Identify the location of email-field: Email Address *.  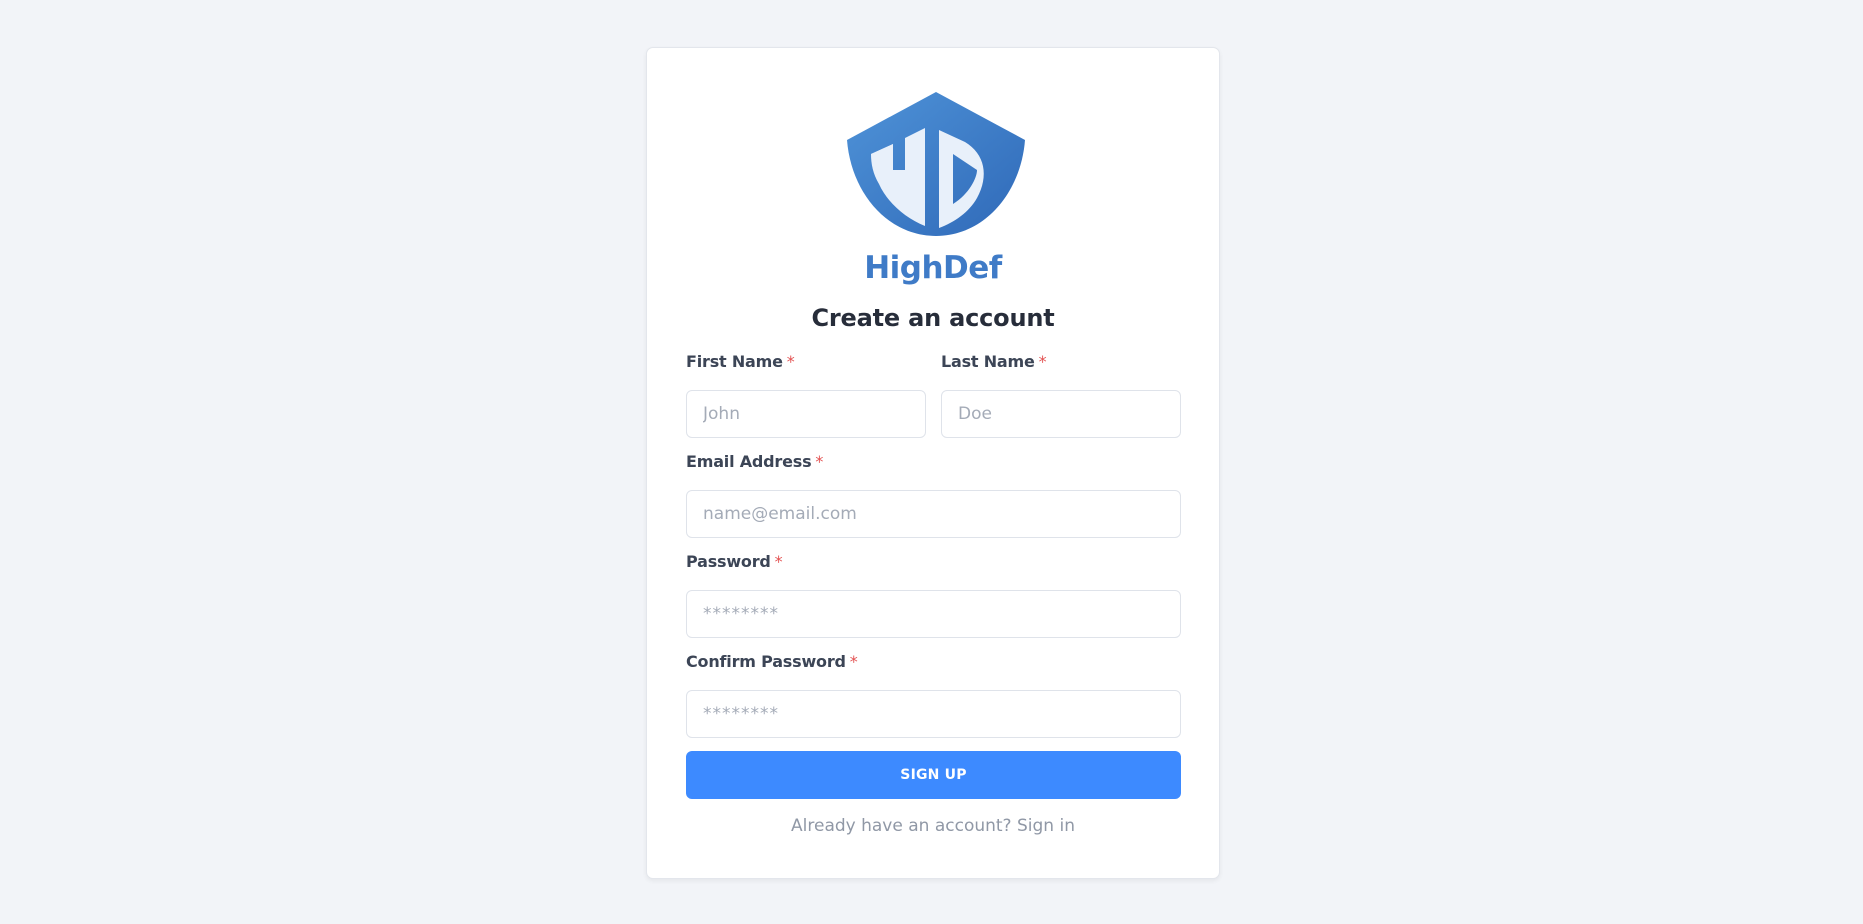
(933, 495).